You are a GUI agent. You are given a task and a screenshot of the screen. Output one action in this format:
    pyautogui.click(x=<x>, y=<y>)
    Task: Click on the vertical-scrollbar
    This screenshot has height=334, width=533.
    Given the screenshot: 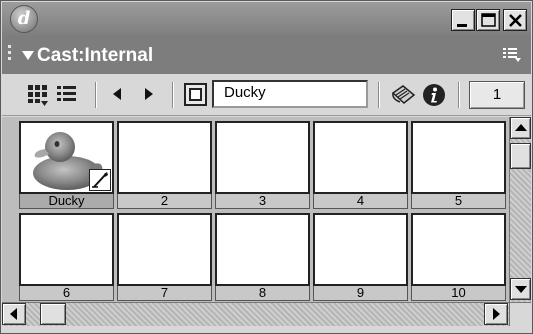 What is the action you would take?
    pyautogui.click(x=520, y=209)
    